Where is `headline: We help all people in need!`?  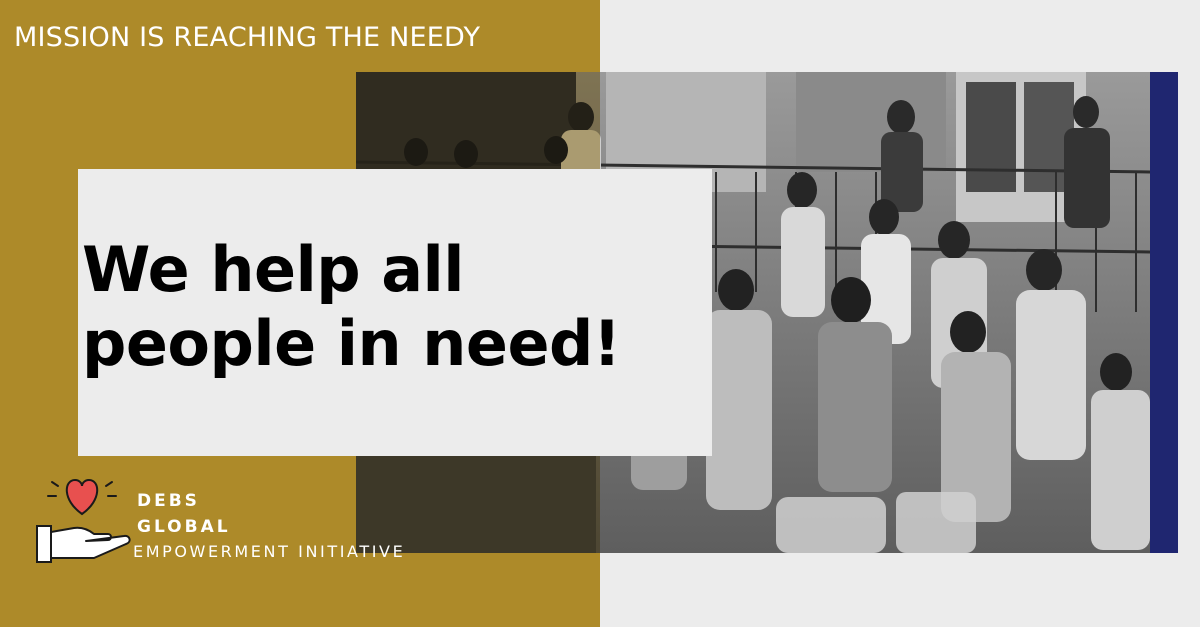 headline: We help all people in need! is located at coordinates (402, 307).